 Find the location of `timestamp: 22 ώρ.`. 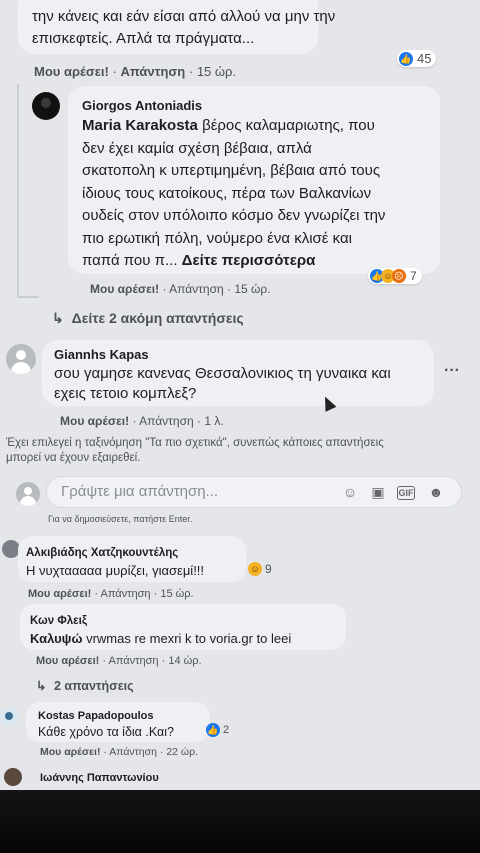

timestamp: 22 ώρ. is located at coordinates (182, 752).